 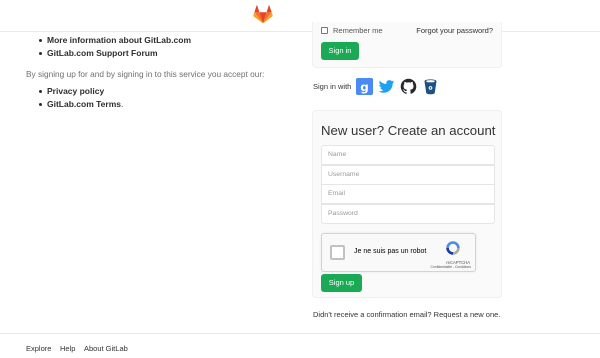 What do you see at coordinates (341, 283) in the screenshot?
I see `sign-up-button: Sign up` at bounding box center [341, 283].